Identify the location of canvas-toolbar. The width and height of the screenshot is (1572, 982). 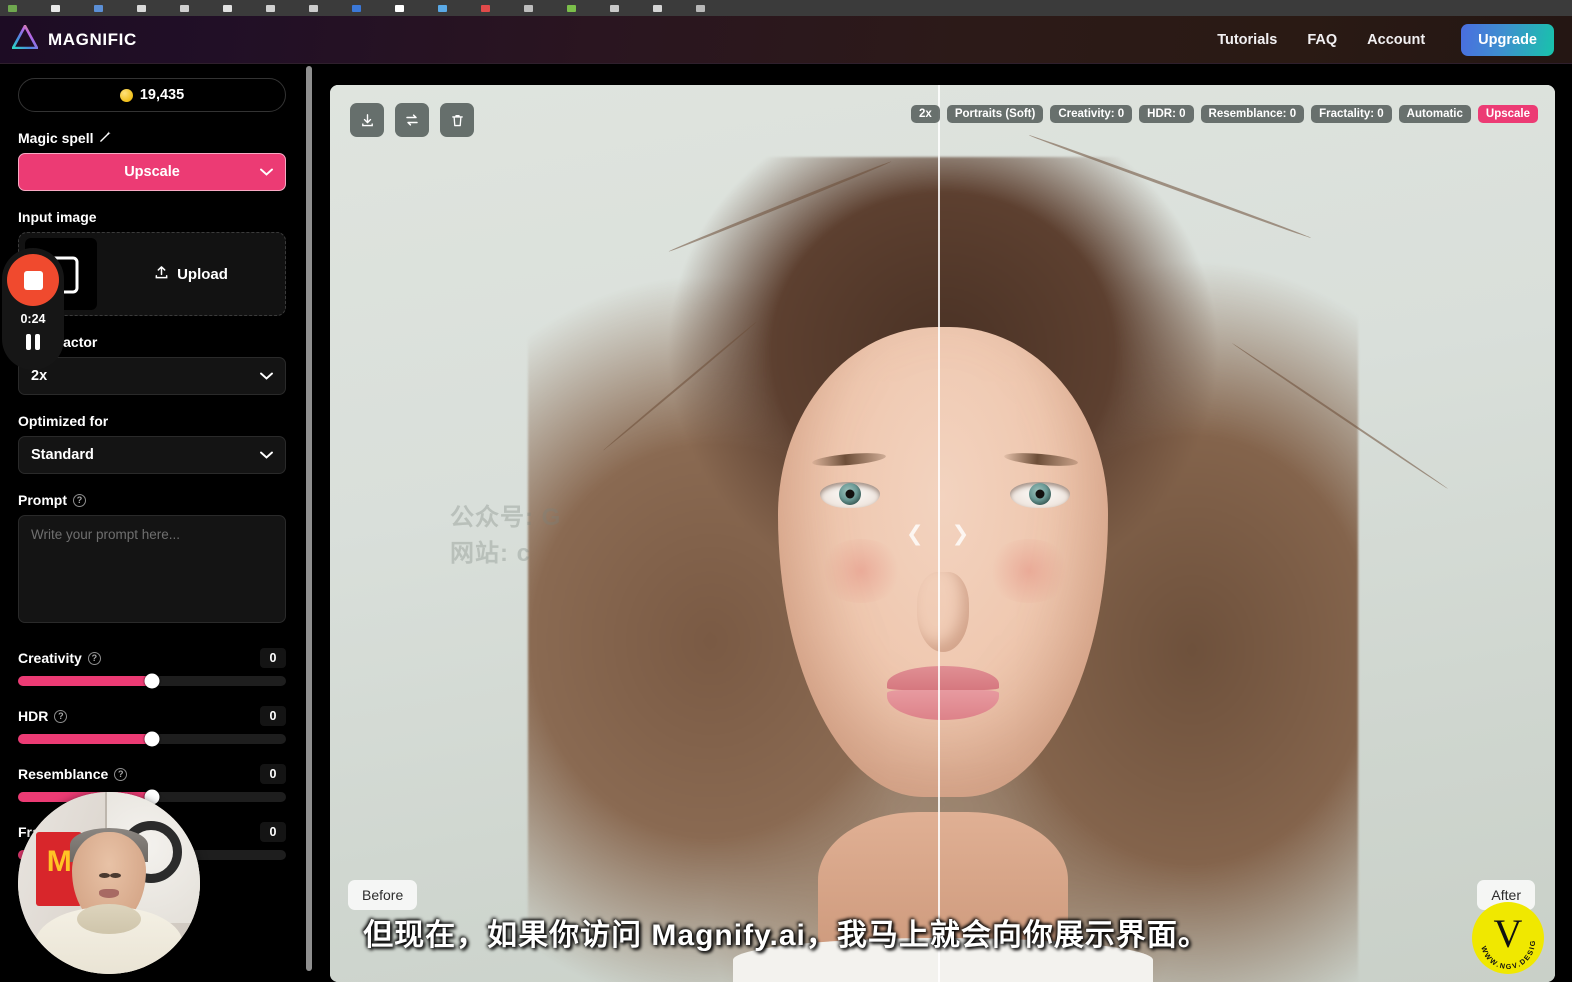
(412, 120).